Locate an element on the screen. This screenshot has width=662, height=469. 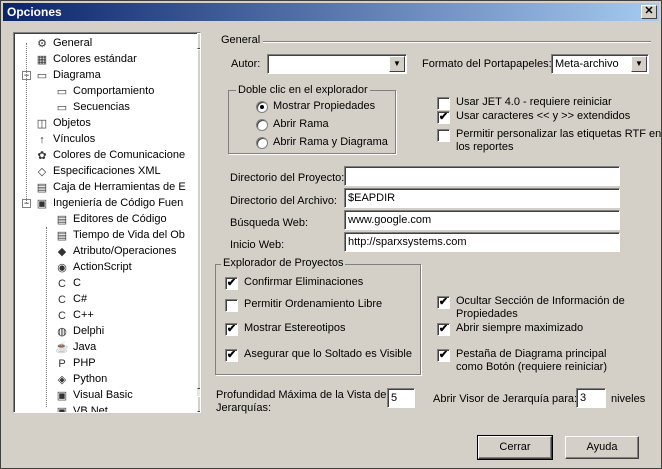
author-combo: ▼ is located at coordinates (337, 64).